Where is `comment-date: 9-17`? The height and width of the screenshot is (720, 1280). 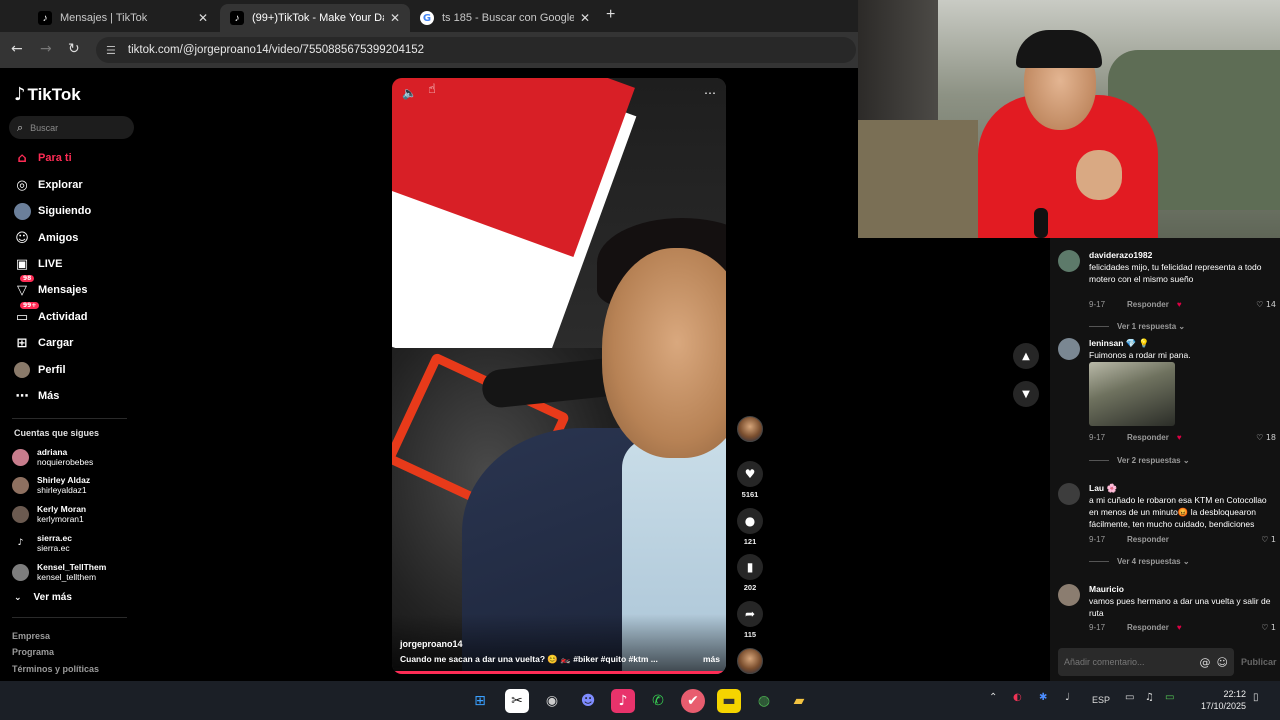 comment-date: 9-17 is located at coordinates (1097, 437).